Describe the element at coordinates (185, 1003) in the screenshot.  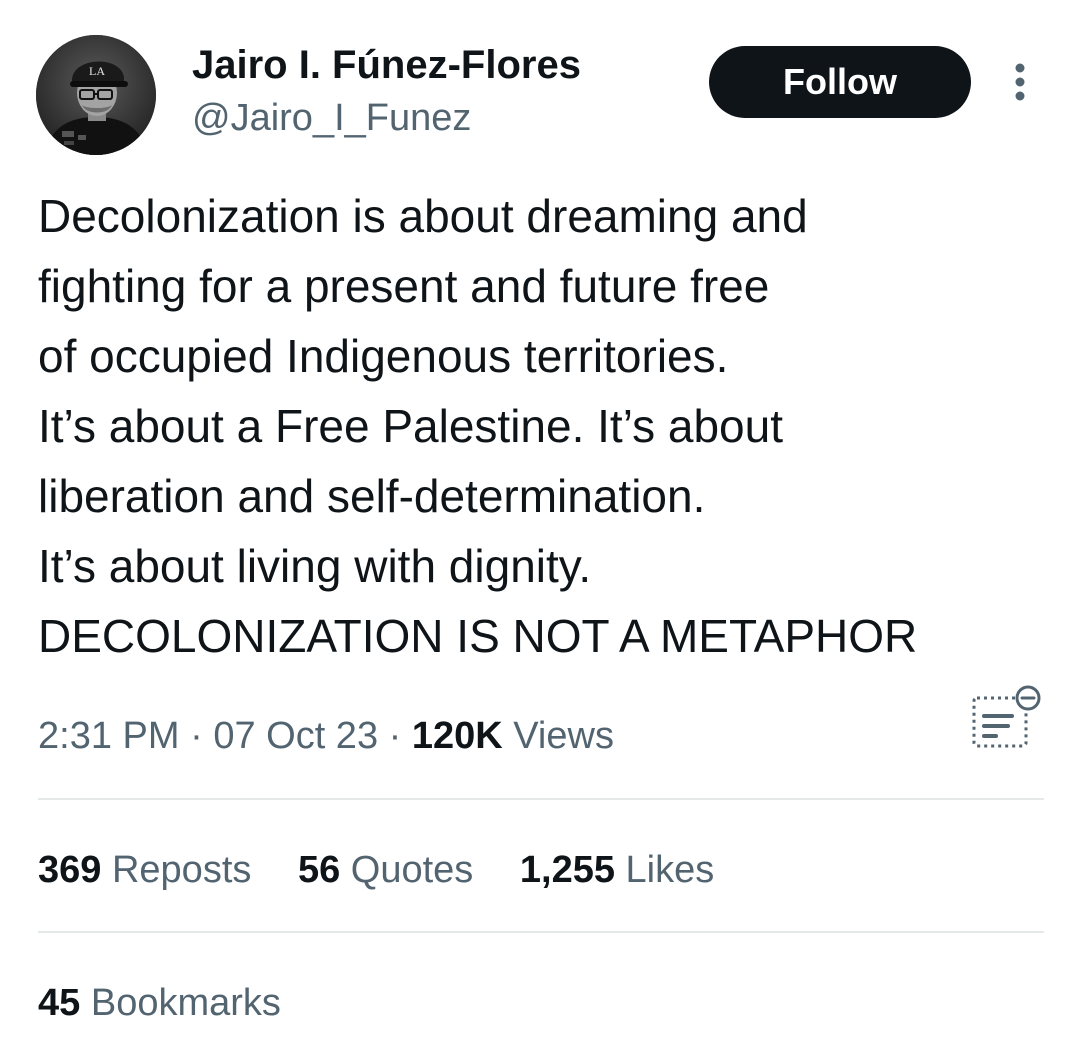
I see `bookmarks-label: Bookmarks` at that location.